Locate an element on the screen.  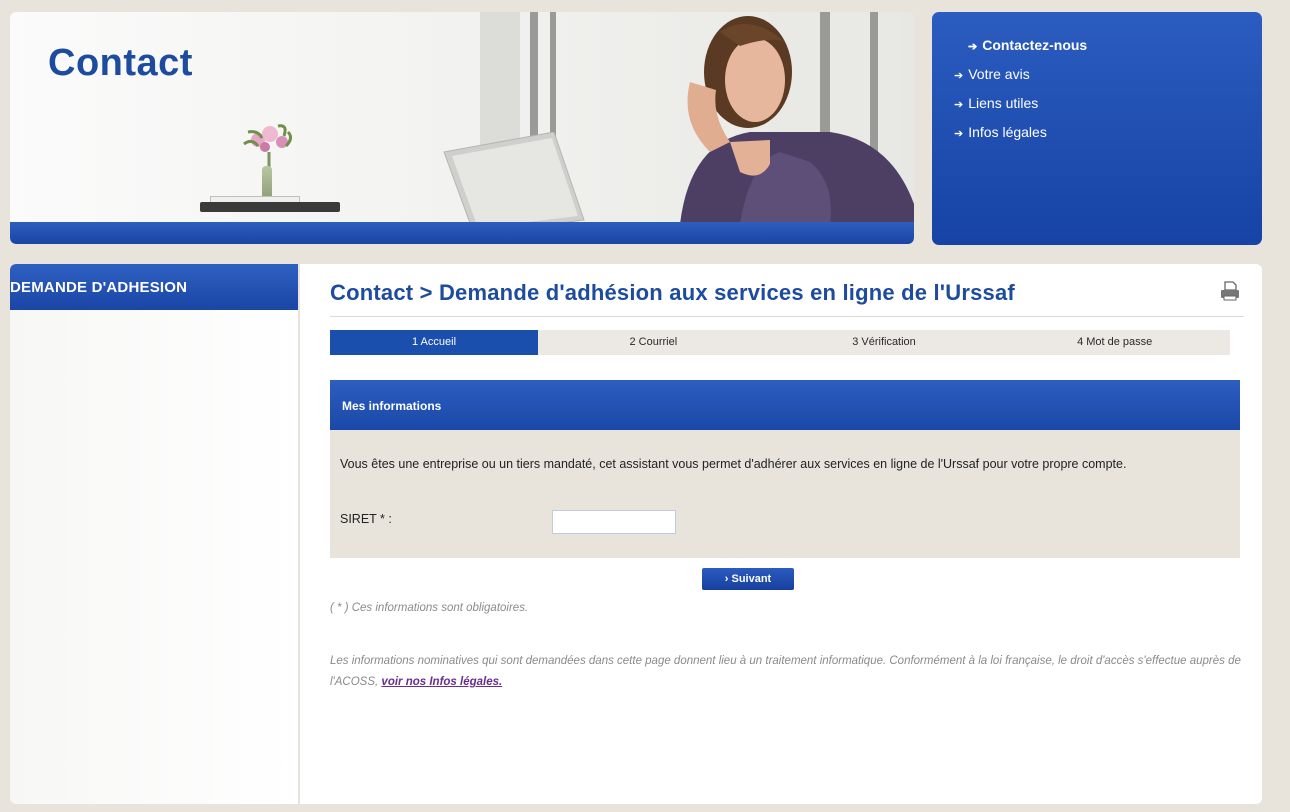
step-courriel: 2 Courriel is located at coordinates (653, 342).